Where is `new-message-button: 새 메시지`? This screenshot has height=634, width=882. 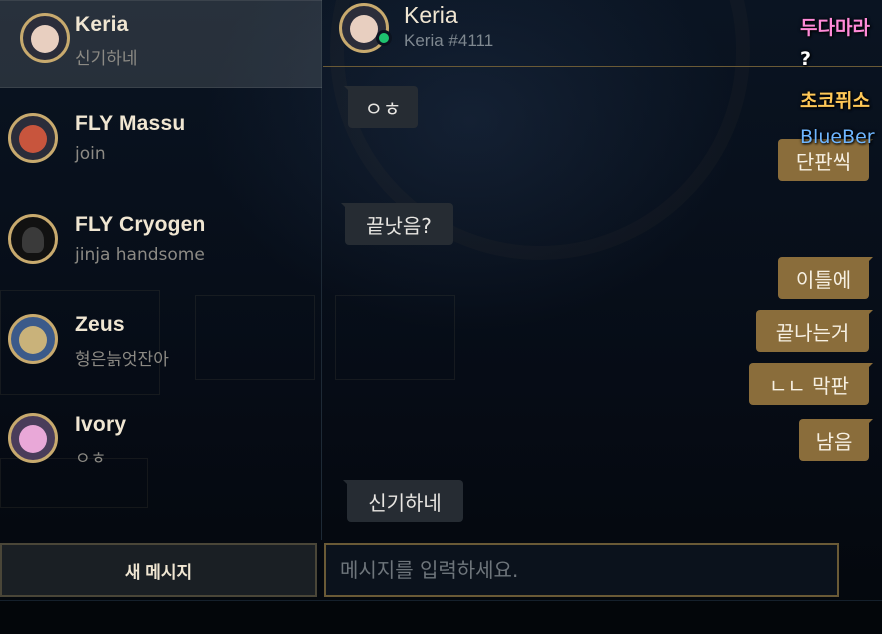
new-message-button: 새 메시지 is located at coordinates (158, 570).